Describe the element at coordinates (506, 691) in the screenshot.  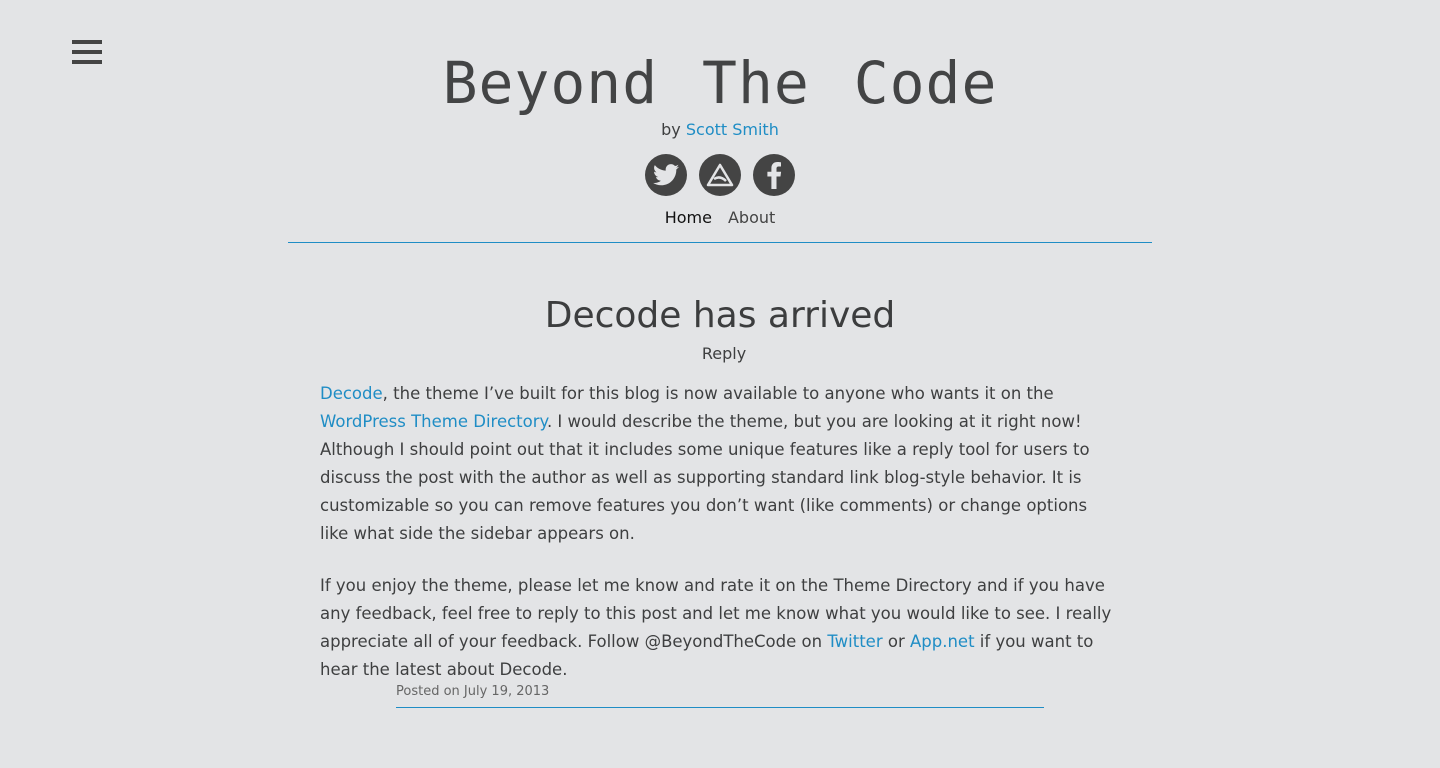
I see `post-date: July 19, 2013` at that location.